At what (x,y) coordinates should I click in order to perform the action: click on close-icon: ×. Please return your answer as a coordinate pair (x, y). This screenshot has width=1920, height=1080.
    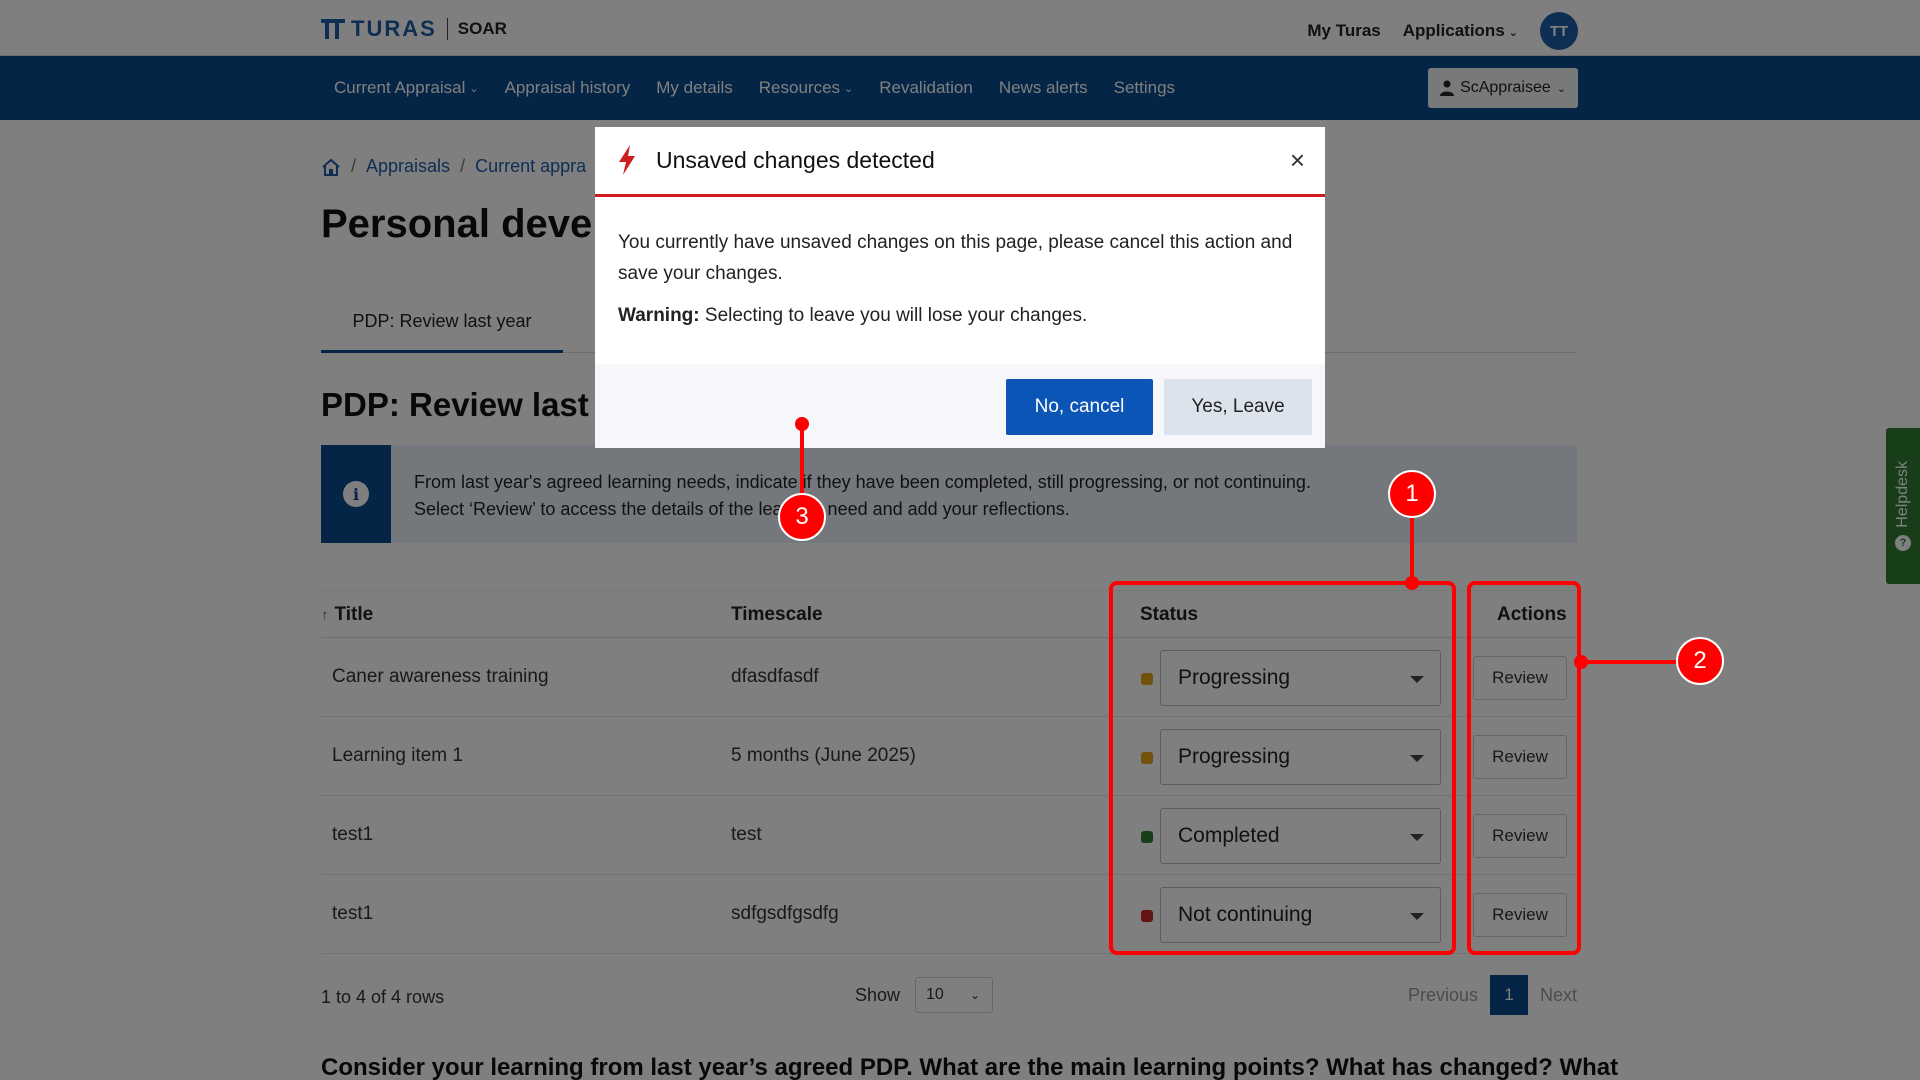
    Looking at the image, I should click on (1297, 160).